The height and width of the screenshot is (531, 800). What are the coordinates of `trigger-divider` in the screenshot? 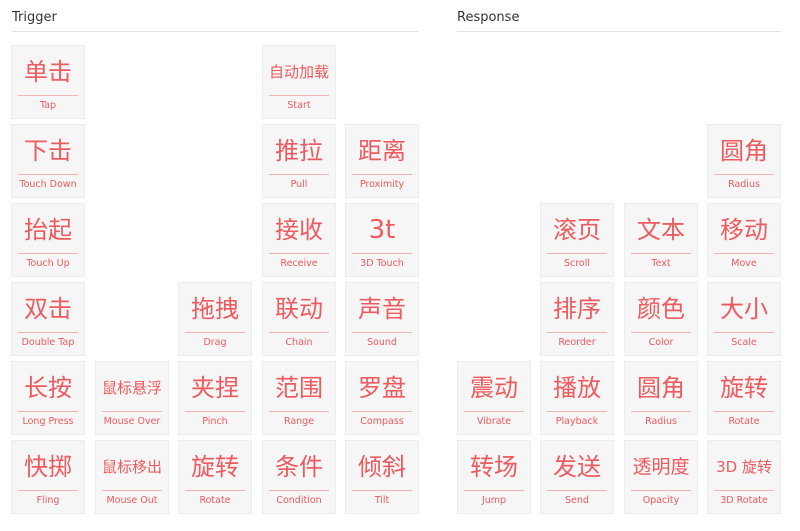 It's located at (215, 31).